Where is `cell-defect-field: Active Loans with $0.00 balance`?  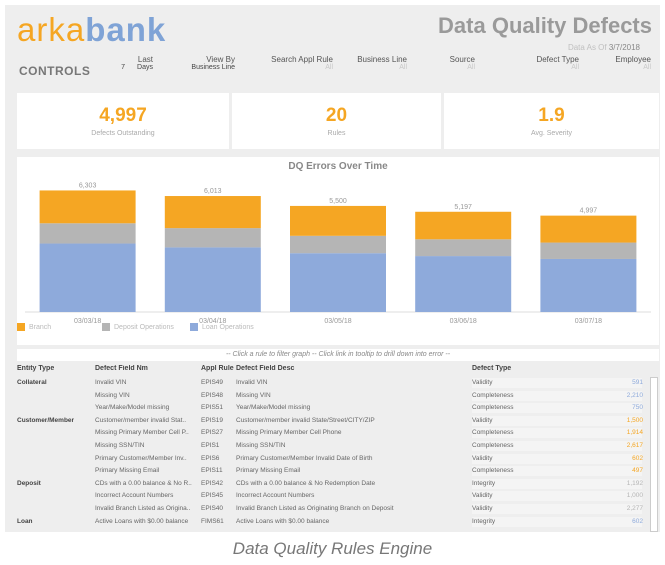 cell-defect-field: Active Loans with $0.00 balance is located at coordinates (142, 521).